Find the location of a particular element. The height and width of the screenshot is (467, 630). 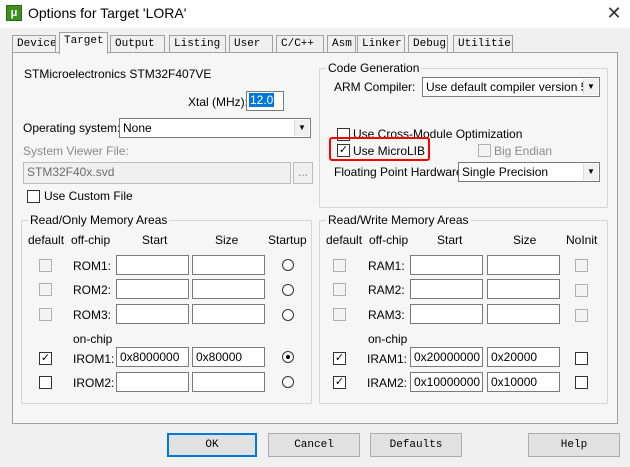

big-endian-label: Big Endian is located at coordinates (523, 151).